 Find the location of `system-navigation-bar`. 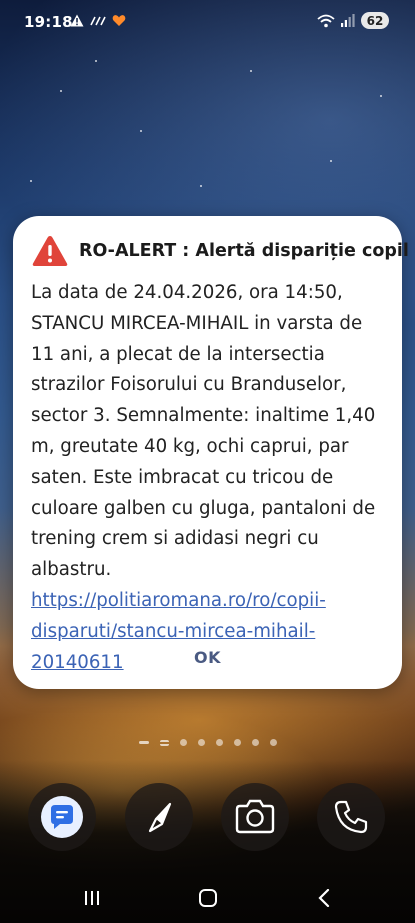

system-navigation-bar is located at coordinates (207, 898).